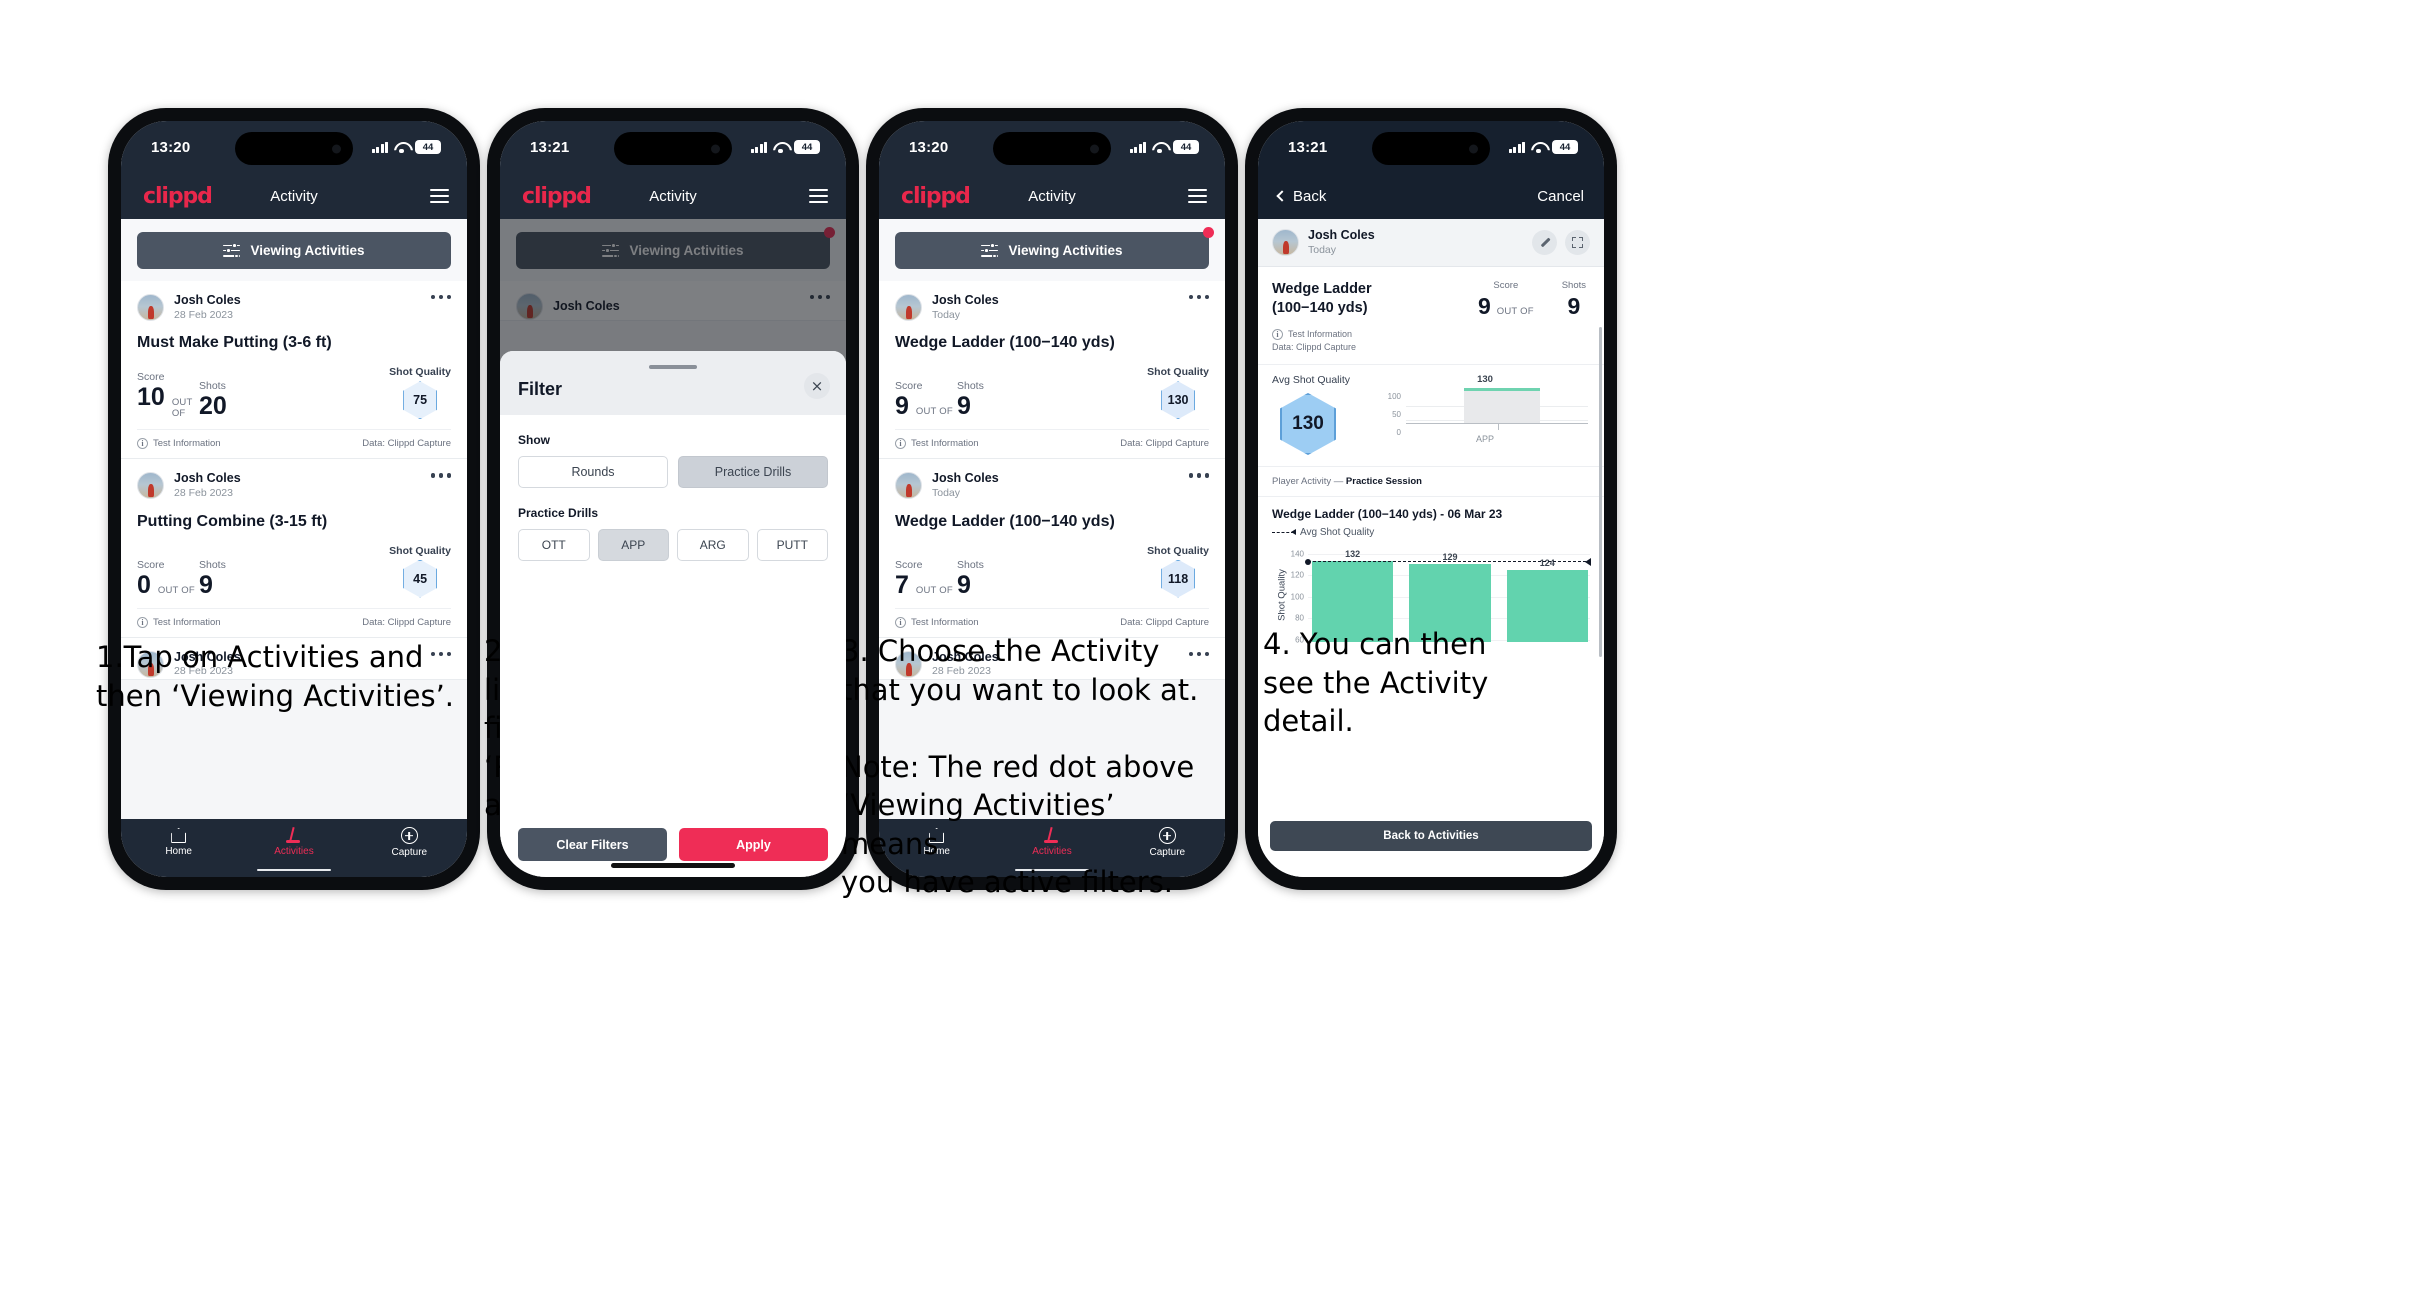 This screenshot has height=1303, width=2423. What do you see at coordinates (1547, 562) in the screenshot?
I see `bar-value: 124` at bounding box center [1547, 562].